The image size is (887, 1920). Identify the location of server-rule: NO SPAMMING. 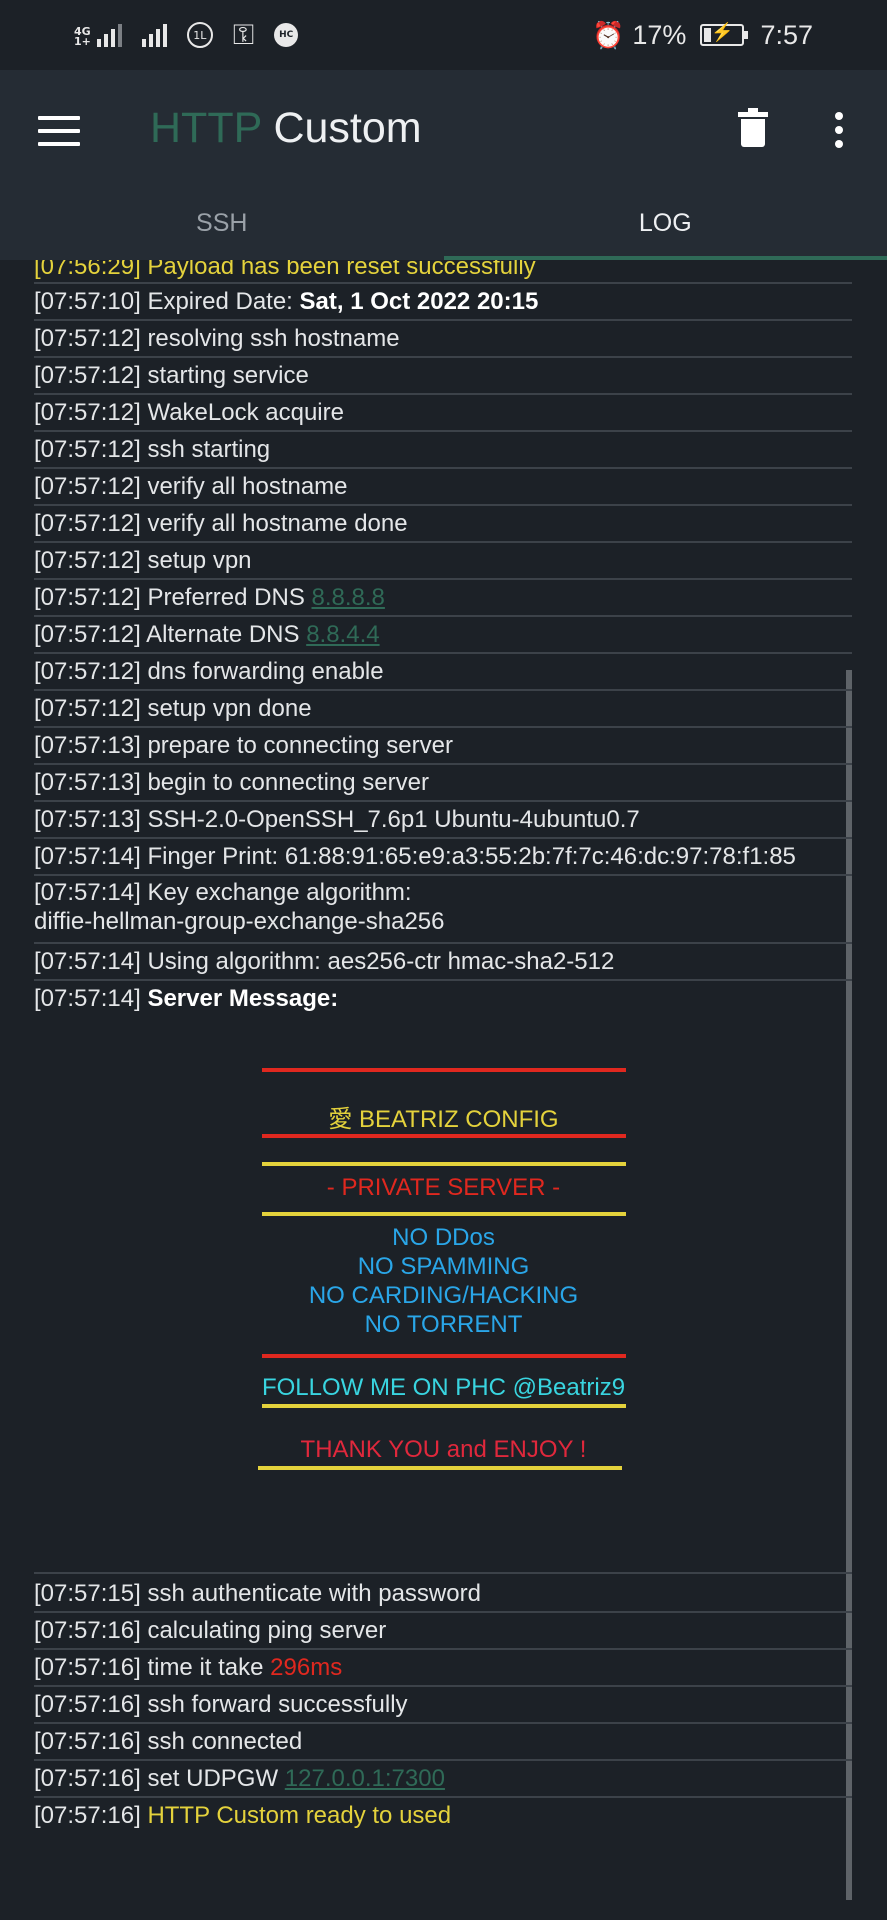
(443, 1266).